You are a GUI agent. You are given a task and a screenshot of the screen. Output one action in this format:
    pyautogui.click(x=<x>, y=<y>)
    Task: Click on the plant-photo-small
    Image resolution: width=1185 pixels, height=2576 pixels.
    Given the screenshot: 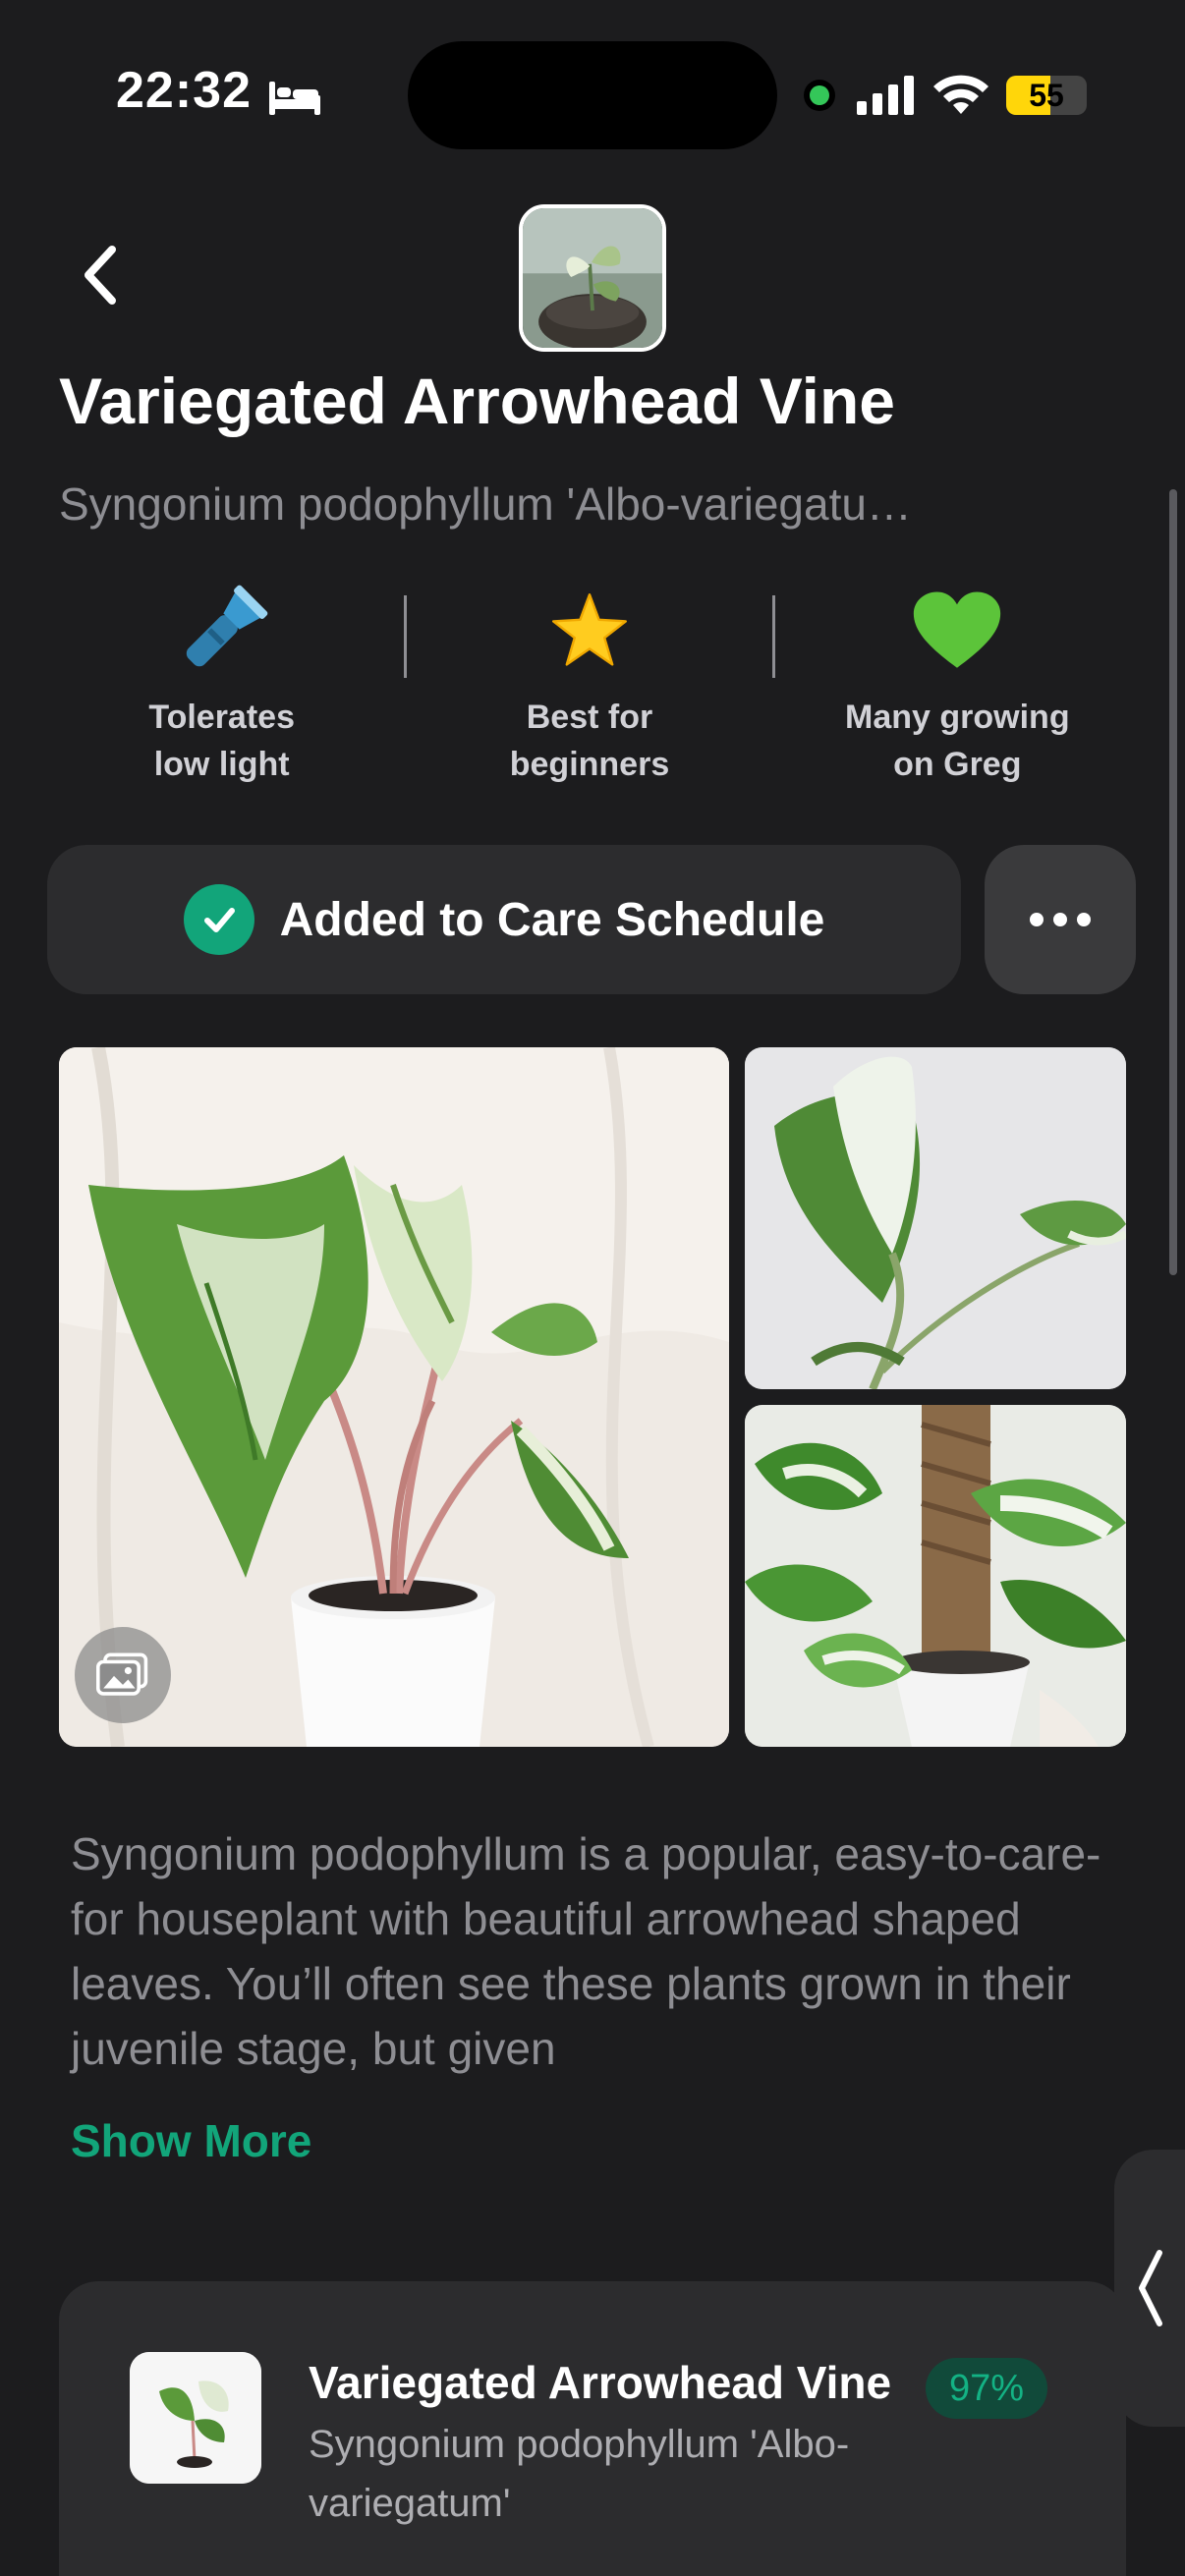 What is the action you would take?
    pyautogui.click(x=592, y=278)
    